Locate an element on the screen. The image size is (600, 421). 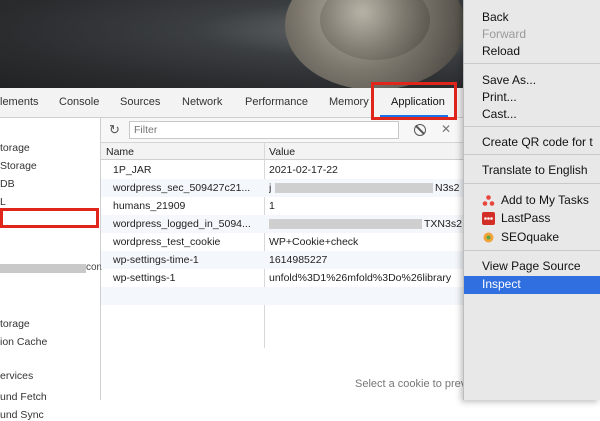
tab-console: Console is located at coordinates (79, 102).